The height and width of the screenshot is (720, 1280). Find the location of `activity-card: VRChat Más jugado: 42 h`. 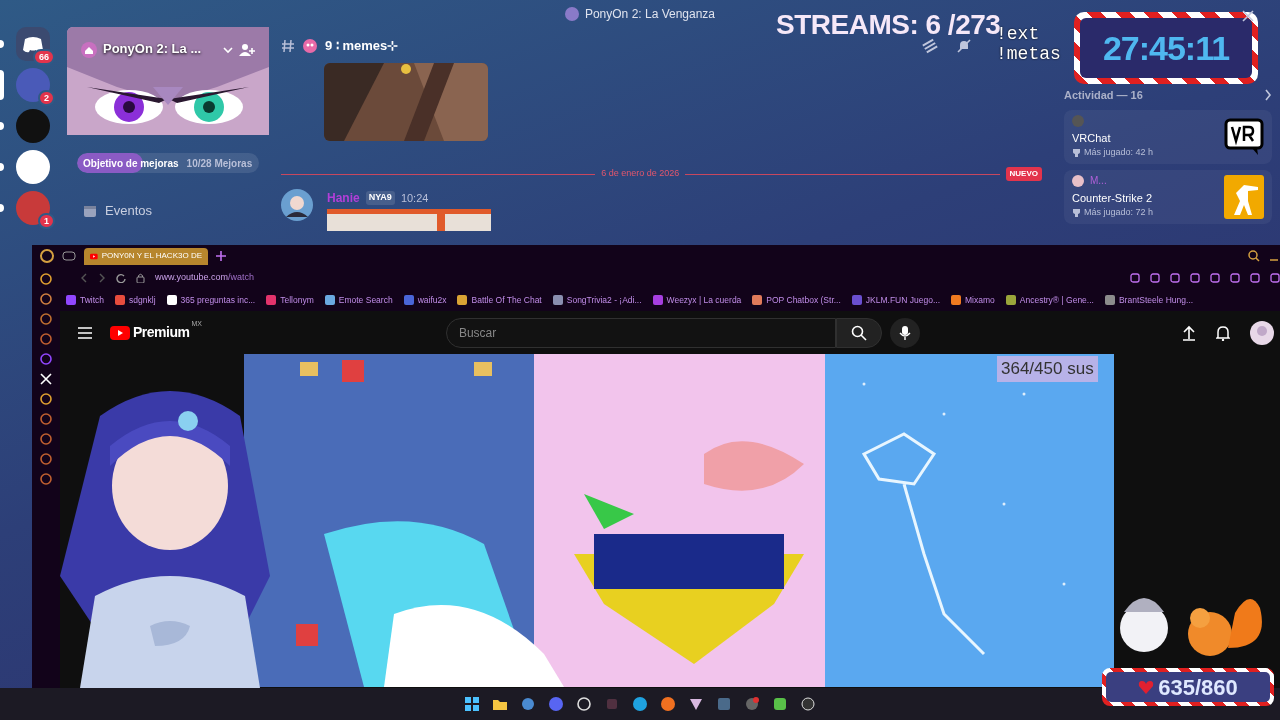

activity-card: VRChat Más jugado: 42 h is located at coordinates (1168, 136).